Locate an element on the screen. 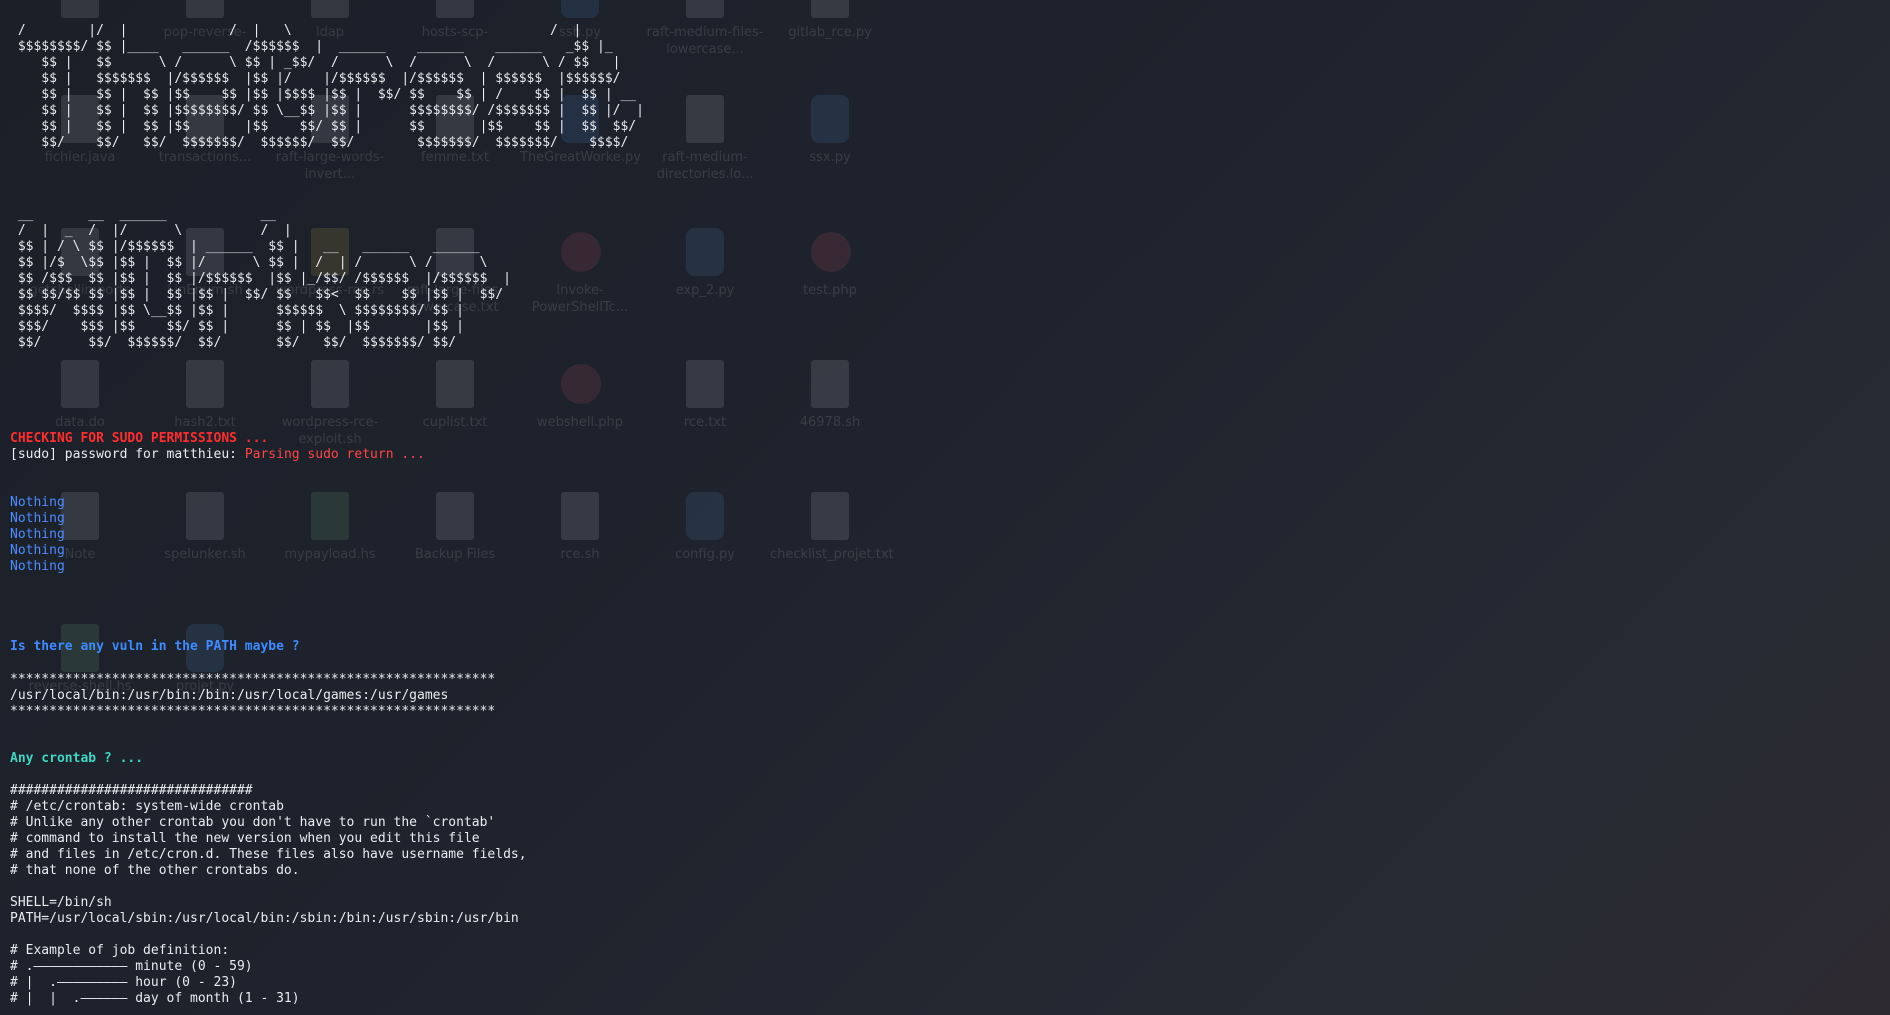 The height and width of the screenshot is (1015, 1890). banner-line: / |/ | / | \ / | is located at coordinates (296, 30).